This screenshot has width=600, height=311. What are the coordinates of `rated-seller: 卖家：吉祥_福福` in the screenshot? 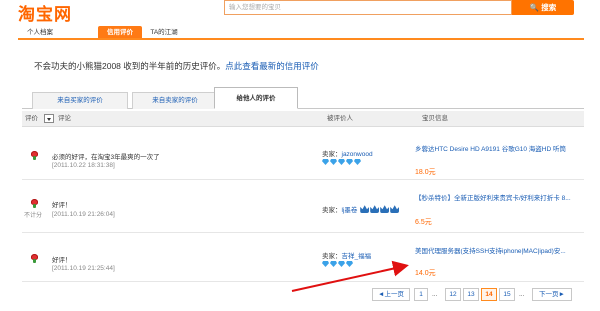 It's located at (346, 255).